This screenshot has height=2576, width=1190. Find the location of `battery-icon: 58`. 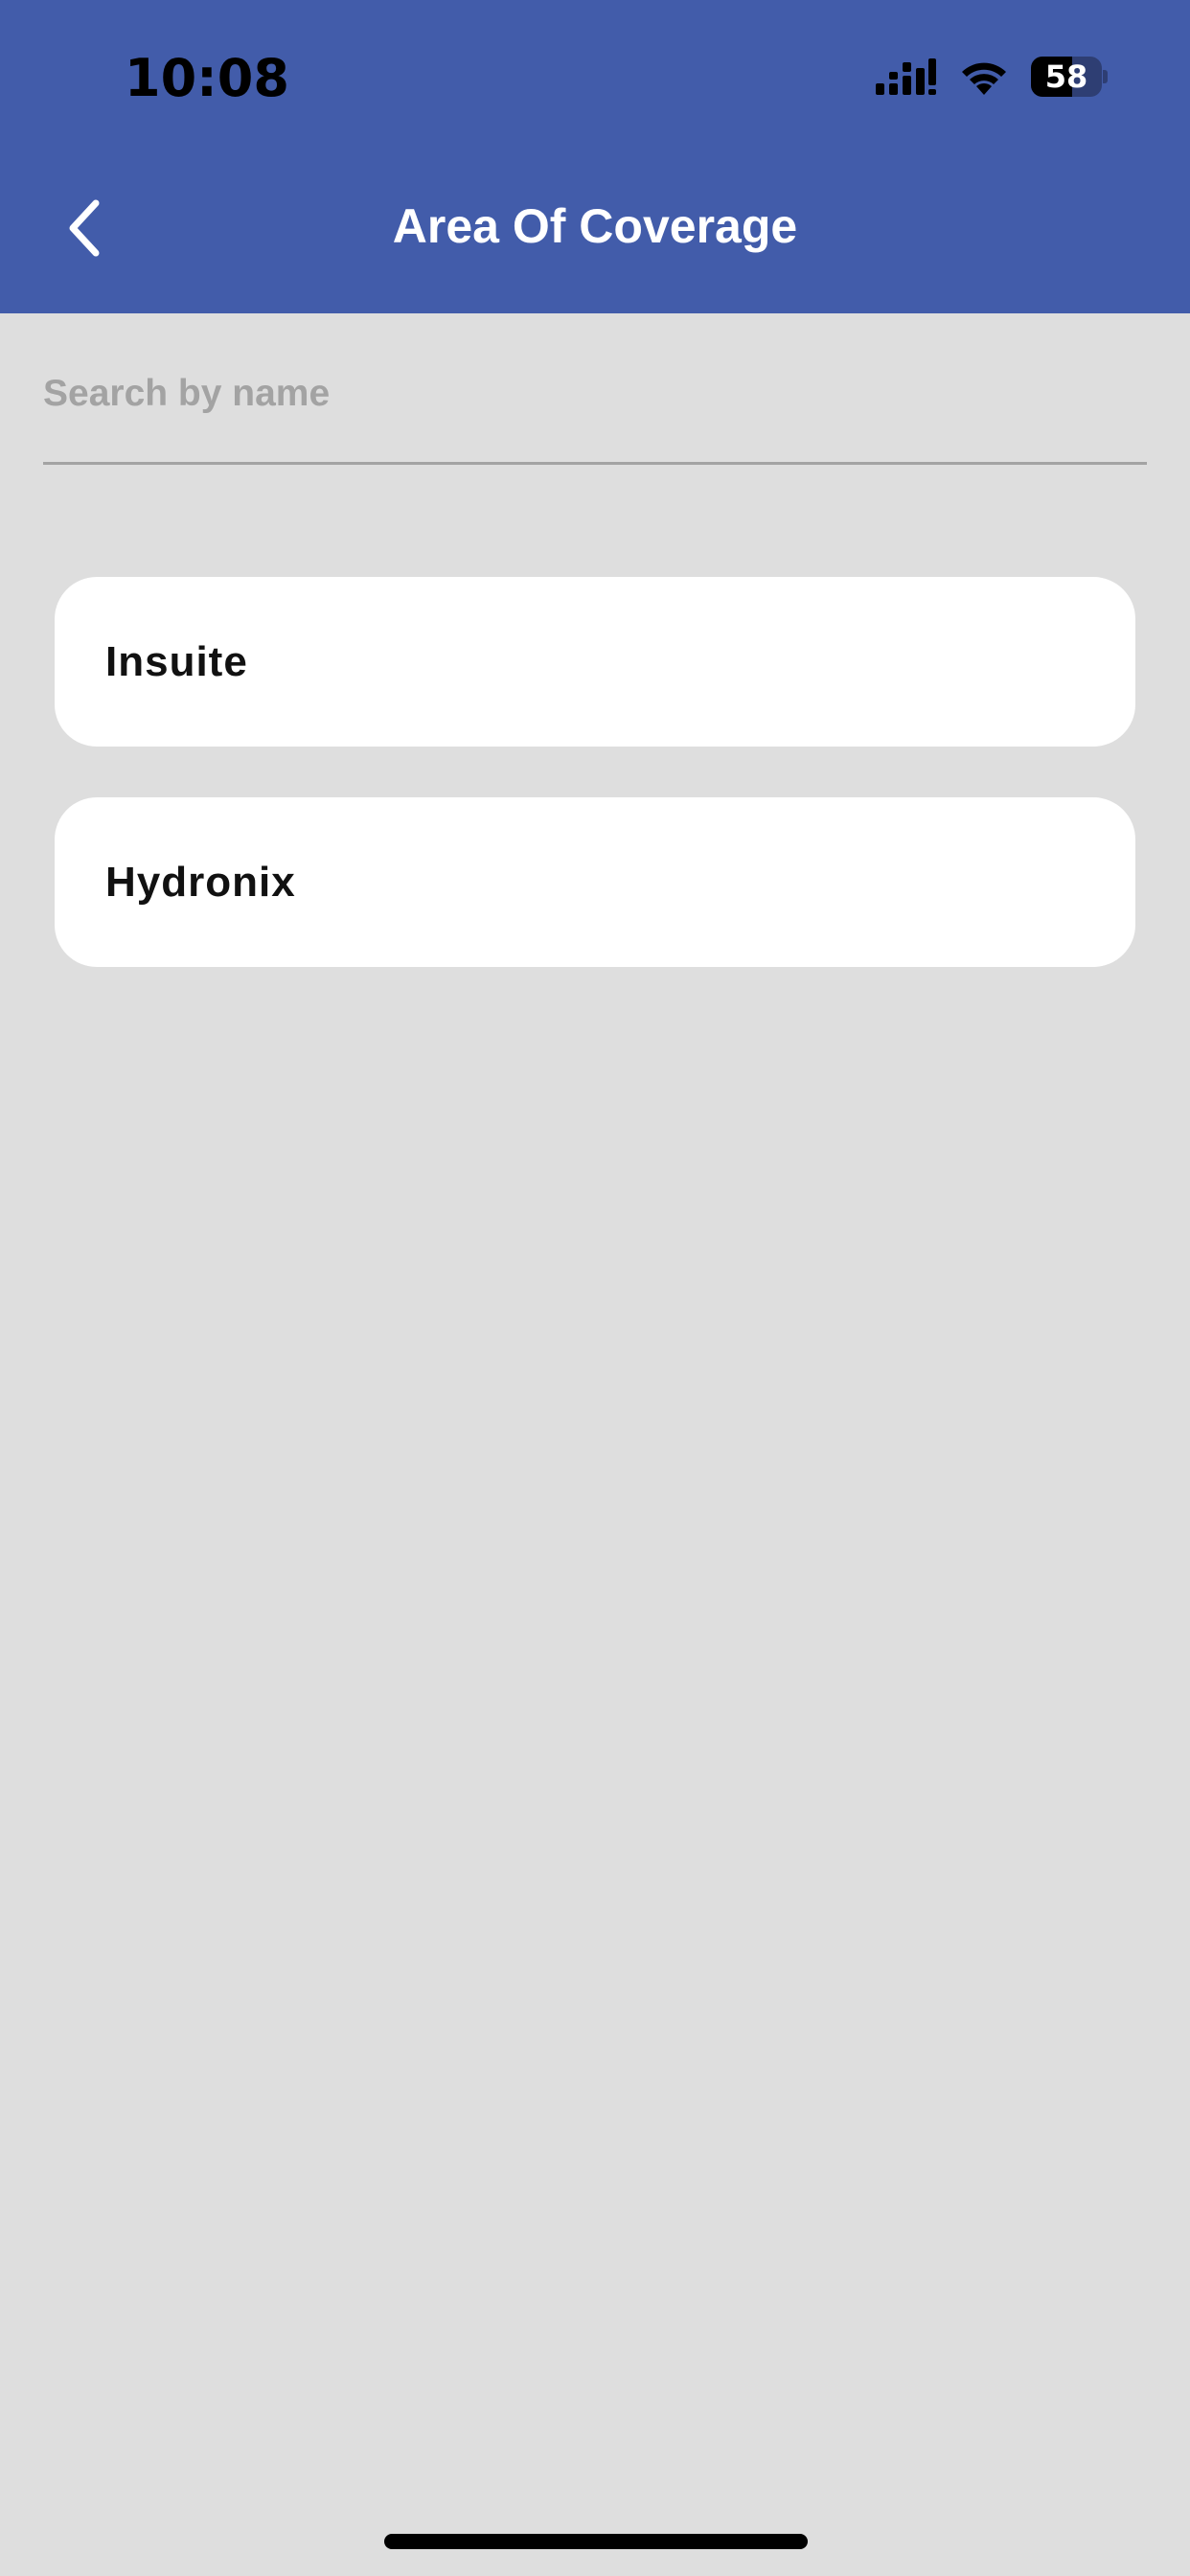

battery-icon: 58 is located at coordinates (1070, 77).